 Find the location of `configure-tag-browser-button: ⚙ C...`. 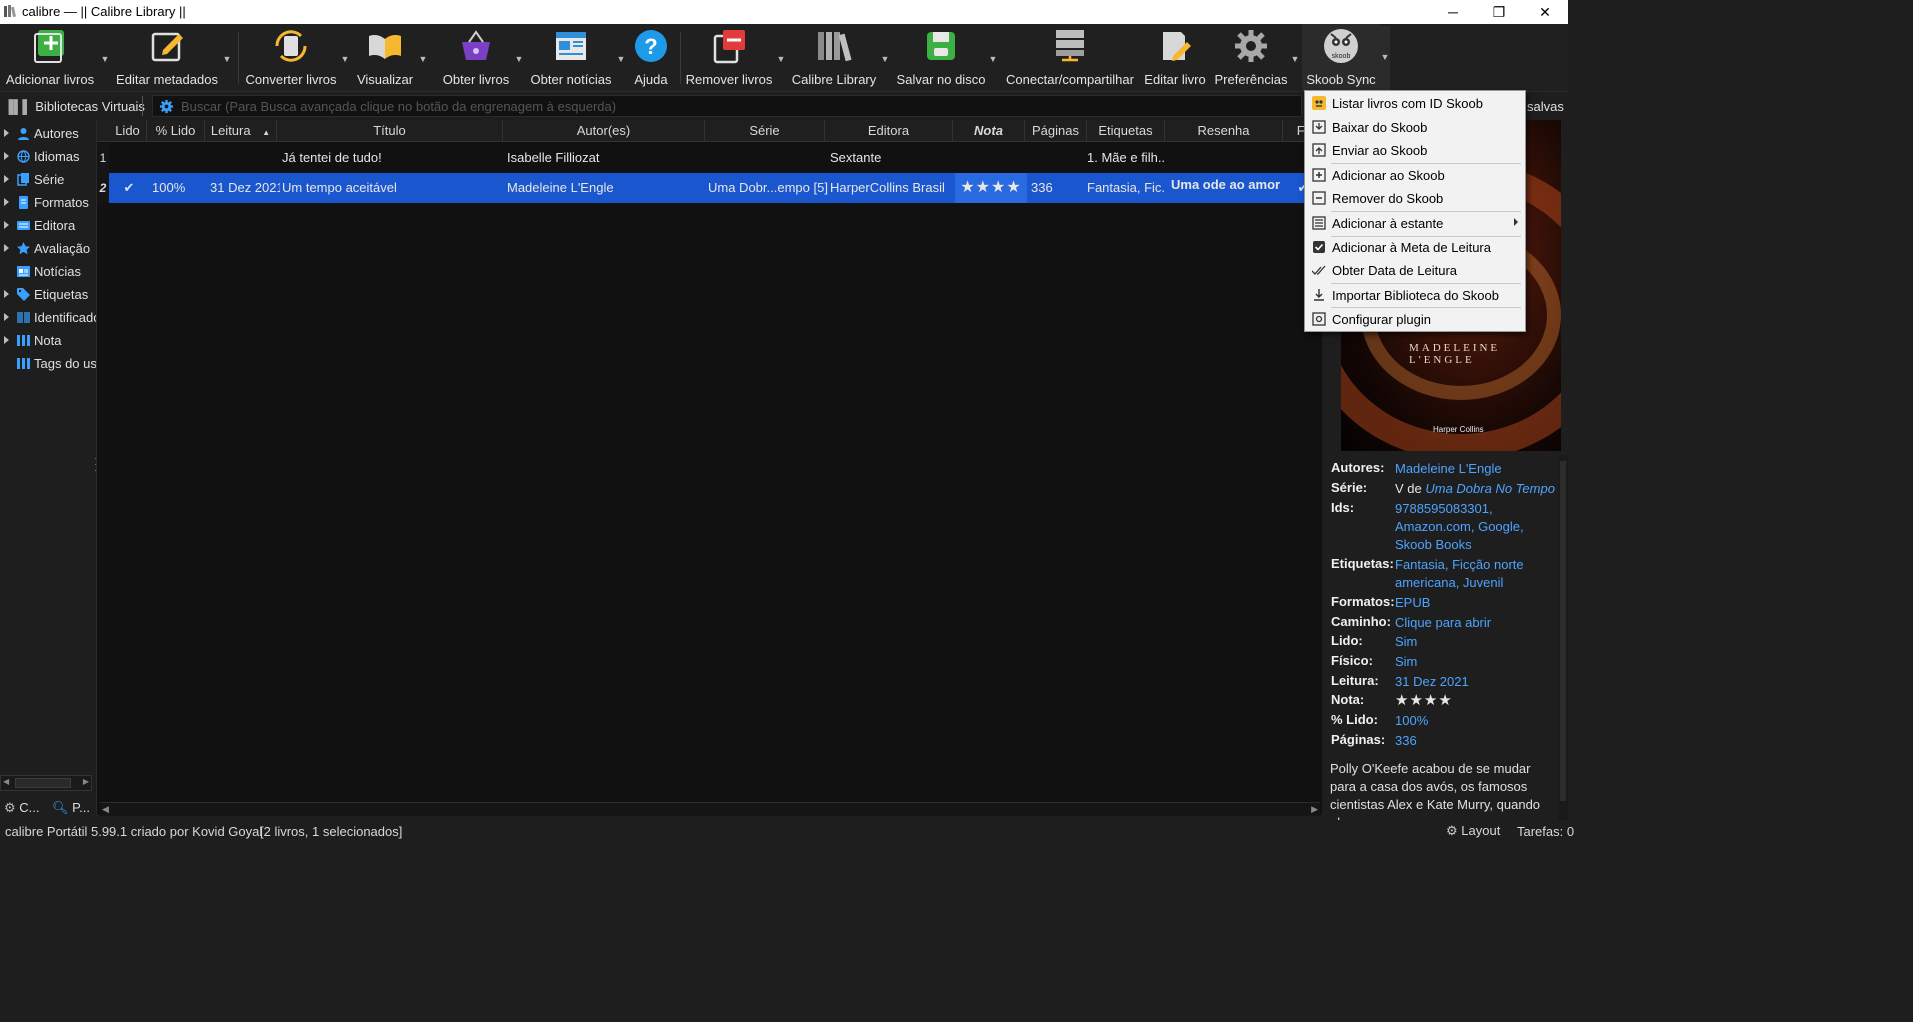

configure-tag-browser-button: ⚙ C... is located at coordinates (22, 808).